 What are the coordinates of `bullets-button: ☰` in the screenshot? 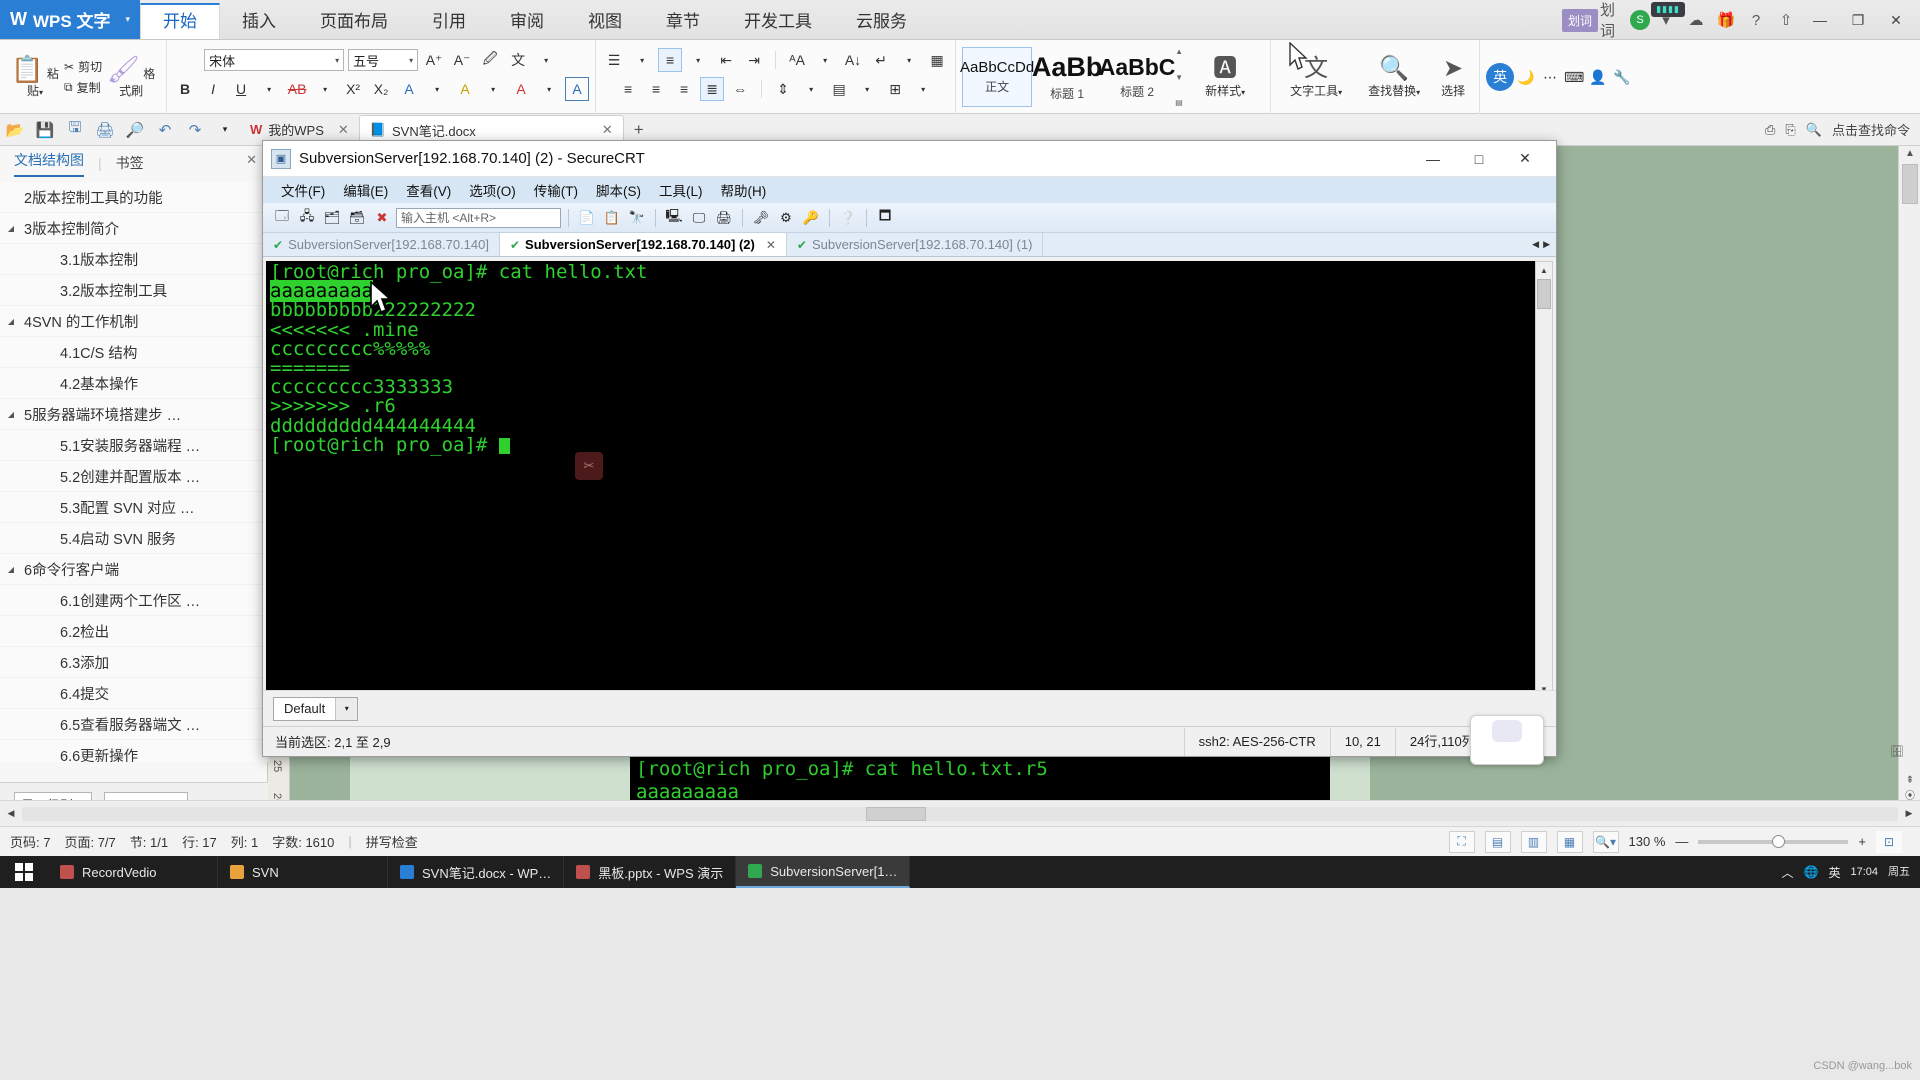 It's located at (614, 60).